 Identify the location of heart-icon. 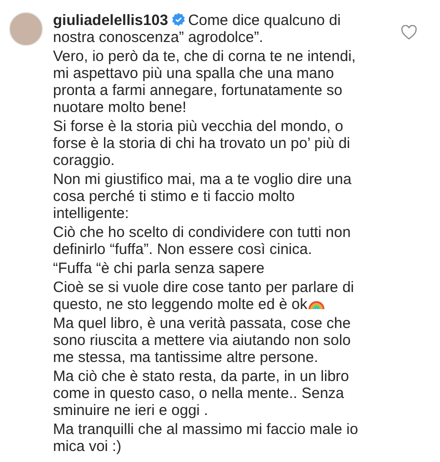
(409, 32).